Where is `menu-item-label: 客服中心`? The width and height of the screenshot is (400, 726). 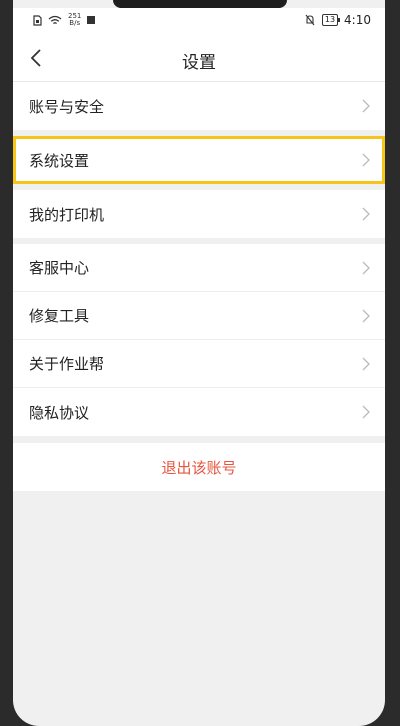 menu-item-label: 客服中心 is located at coordinates (59, 268).